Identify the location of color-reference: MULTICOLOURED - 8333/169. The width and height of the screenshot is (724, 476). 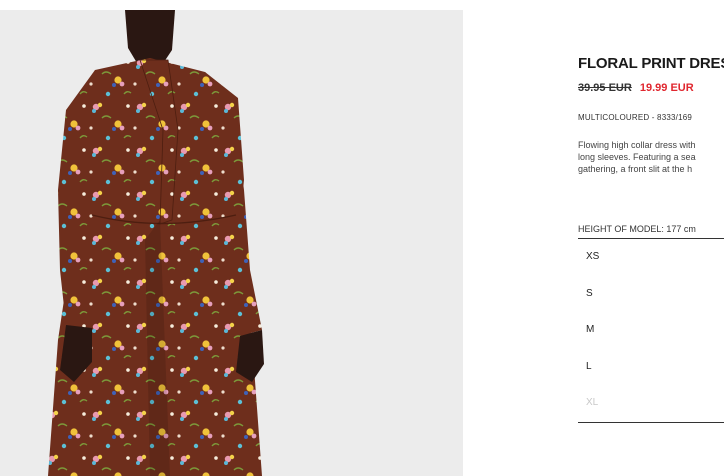
(635, 117).